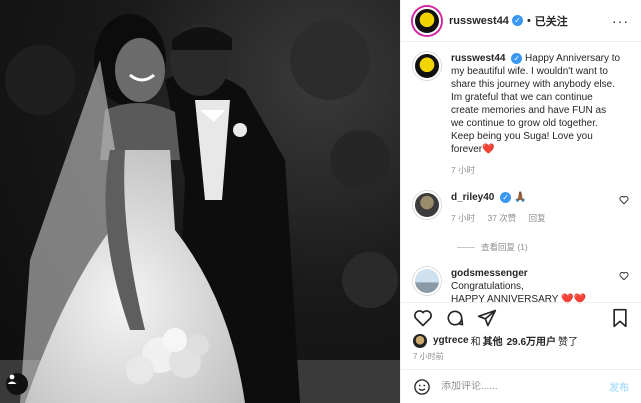 The height and width of the screenshot is (403, 641). Describe the element at coordinates (520, 197) in the screenshot. I see `comment-text: 🙏🏾` at that location.